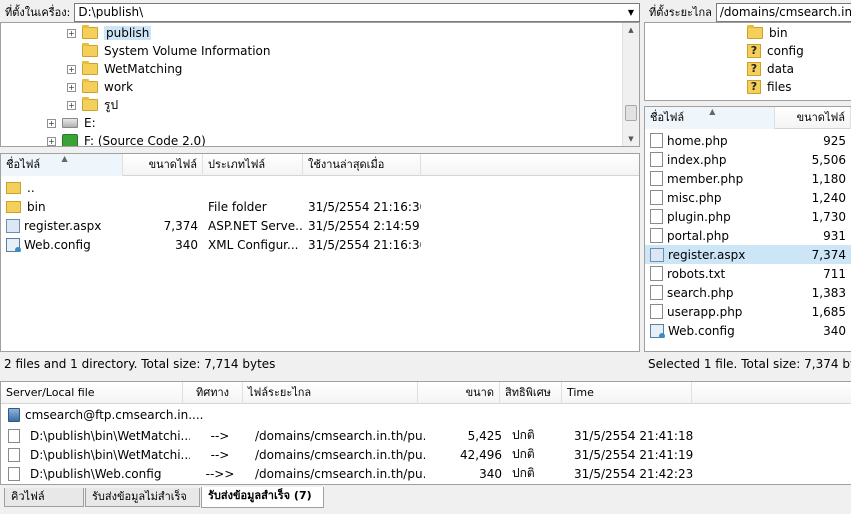  What do you see at coordinates (748, 140) in the screenshot?
I see `list-item: home.php 925` at bounding box center [748, 140].